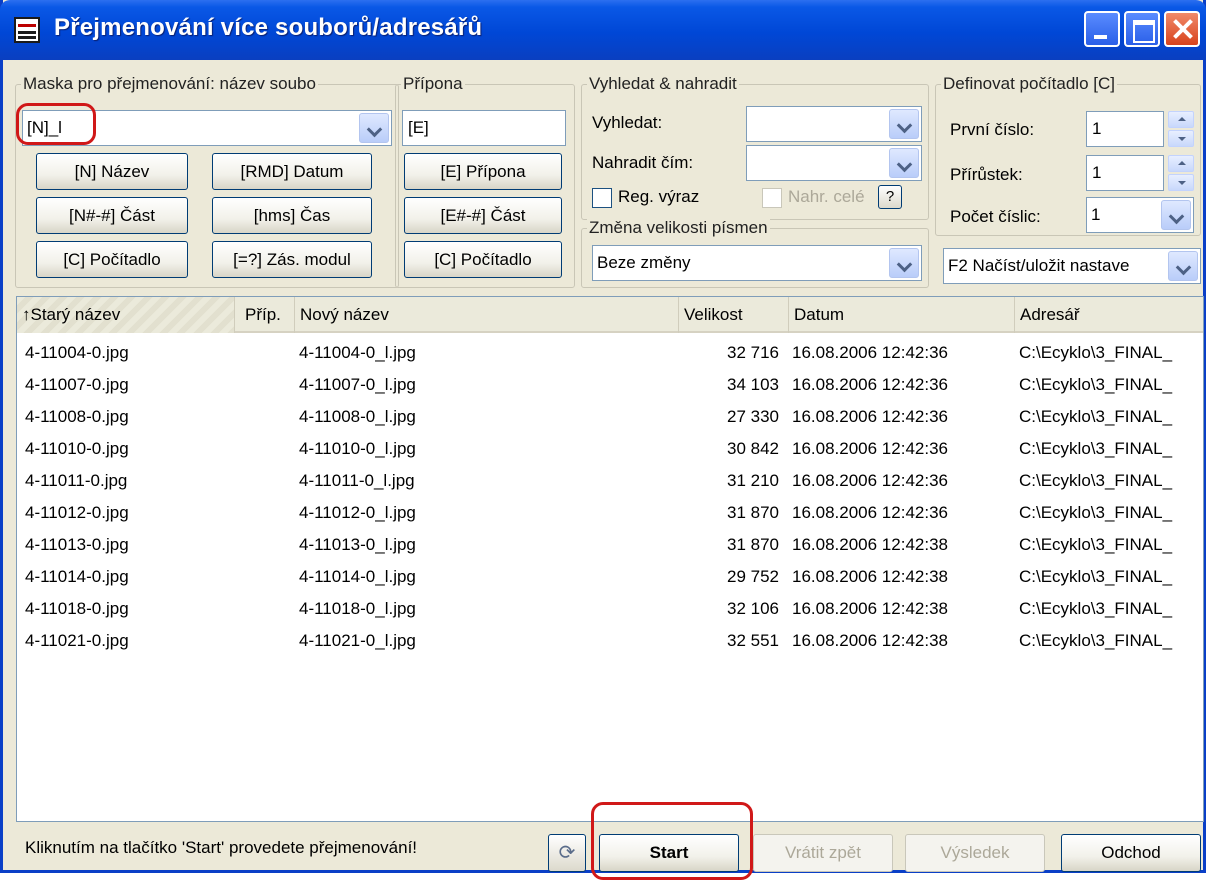  I want to click on cell-new-name: 4-11021-0_l.jpg, so click(357, 640).